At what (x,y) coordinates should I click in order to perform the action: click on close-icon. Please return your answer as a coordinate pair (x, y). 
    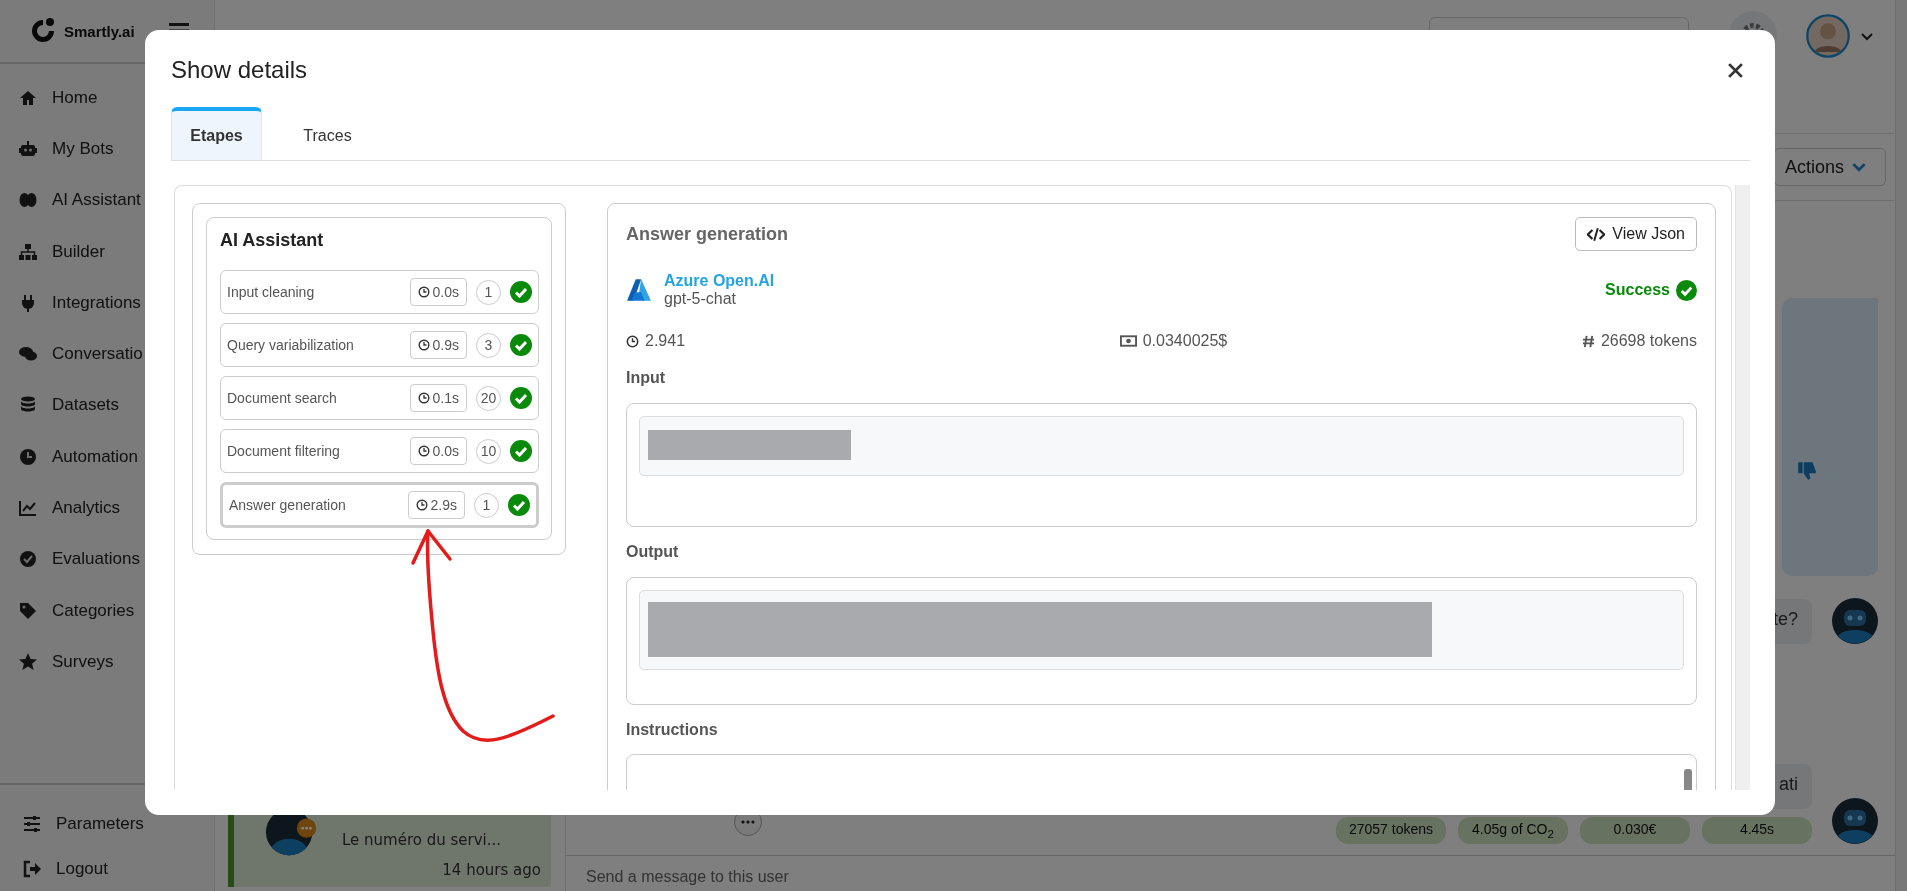
    Looking at the image, I should click on (1735, 70).